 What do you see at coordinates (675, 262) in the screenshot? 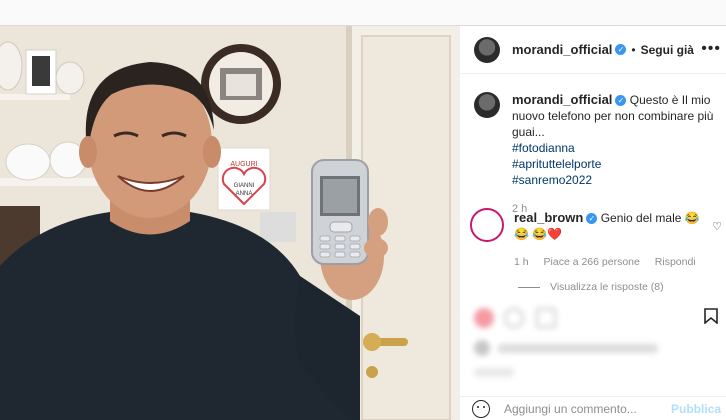
I see `reply-button: Rispondi` at bounding box center [675, 262].